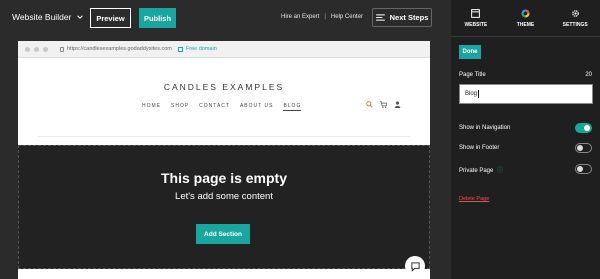  What do you see at coordinates (476, 13) in the screenshot?
I see `website-icon` at bounding box center [476, 13].